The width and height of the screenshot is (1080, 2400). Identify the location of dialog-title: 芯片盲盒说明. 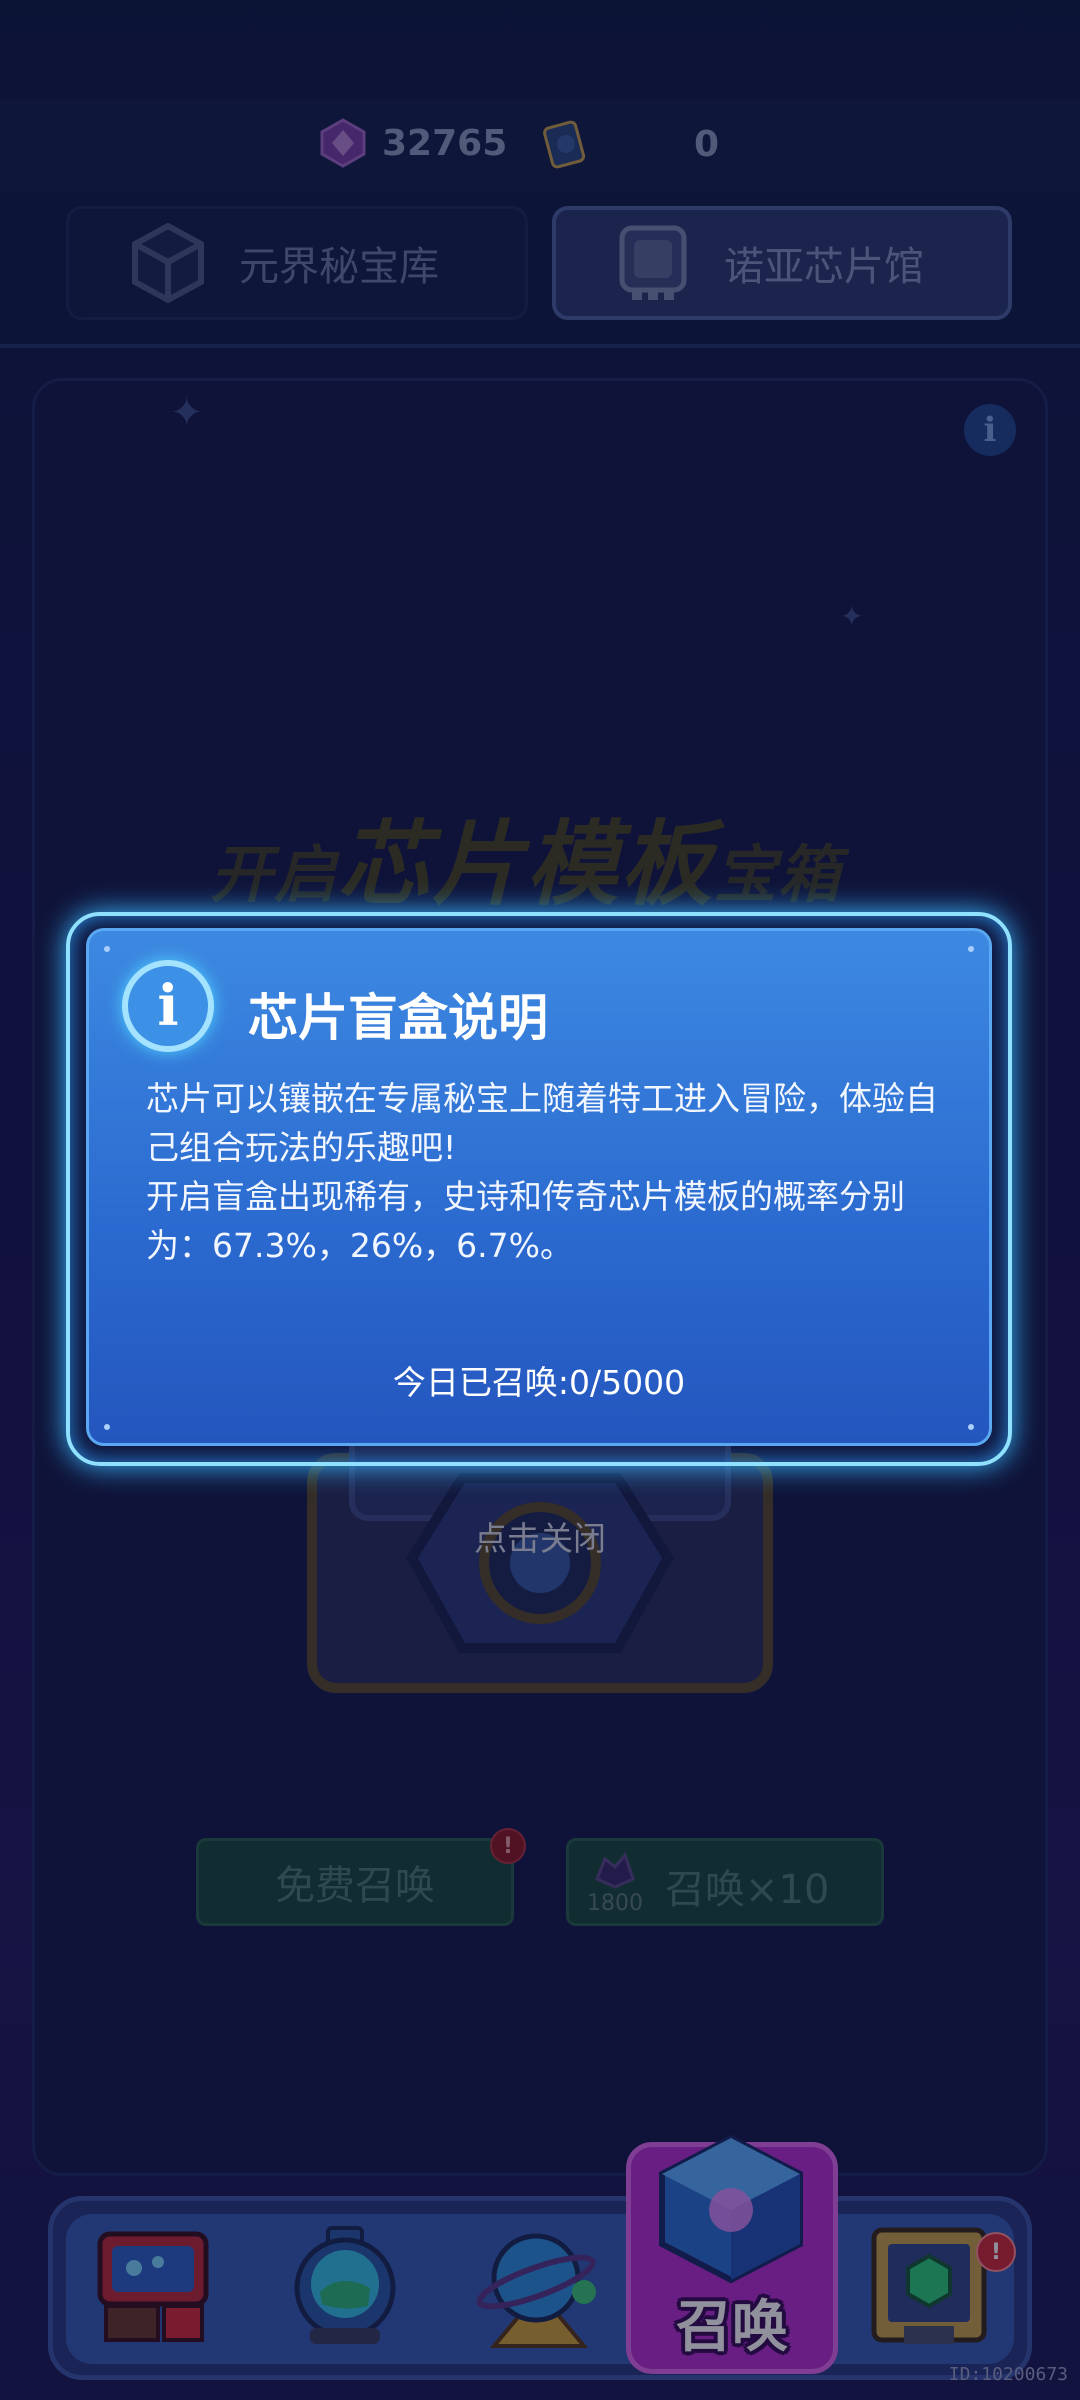
(398, 1018).